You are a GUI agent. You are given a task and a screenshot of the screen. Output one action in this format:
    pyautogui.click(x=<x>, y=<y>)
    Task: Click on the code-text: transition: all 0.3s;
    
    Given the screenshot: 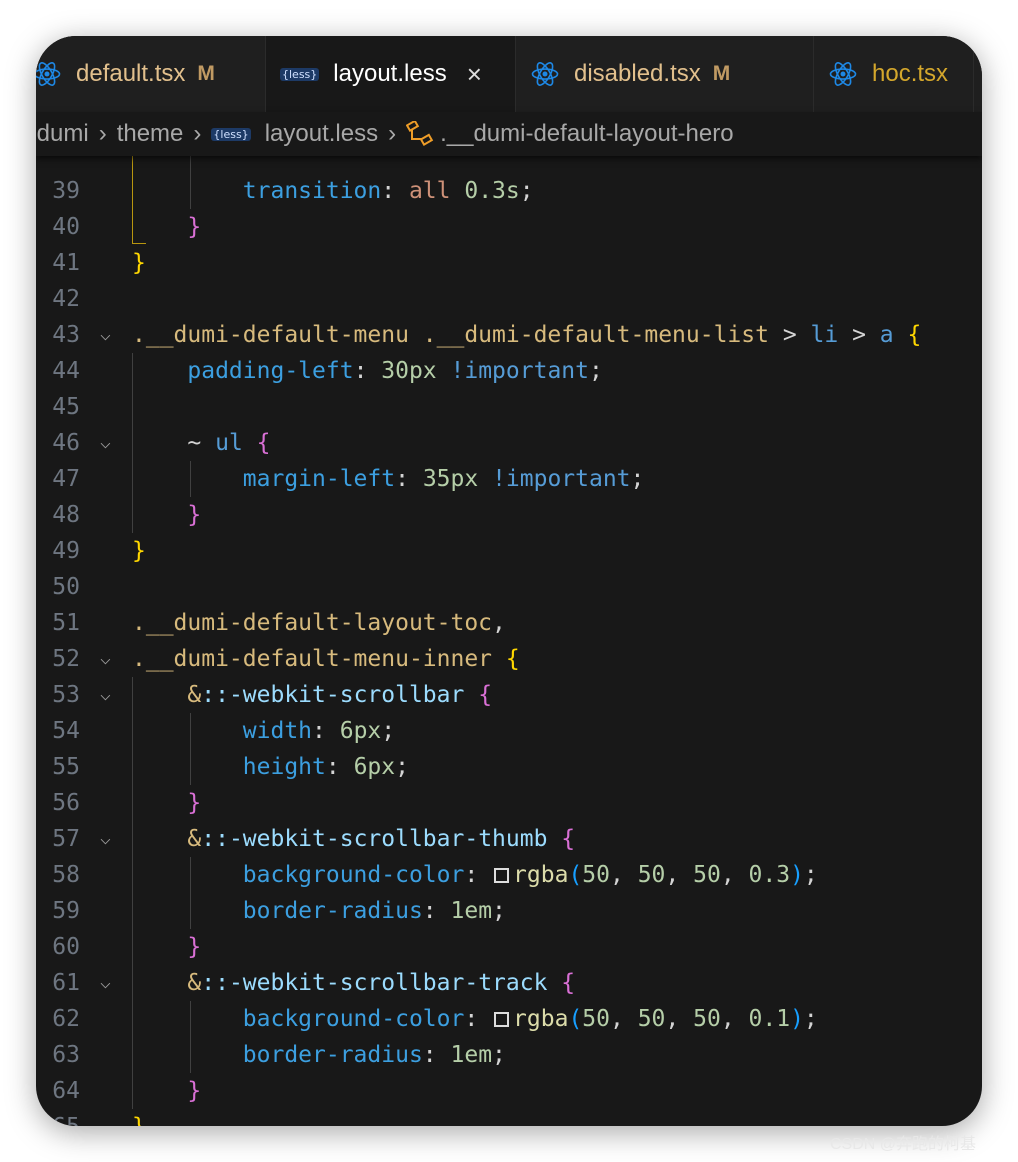 What is the action you would take?
    pyautogui.click(x=333, y=191)
    